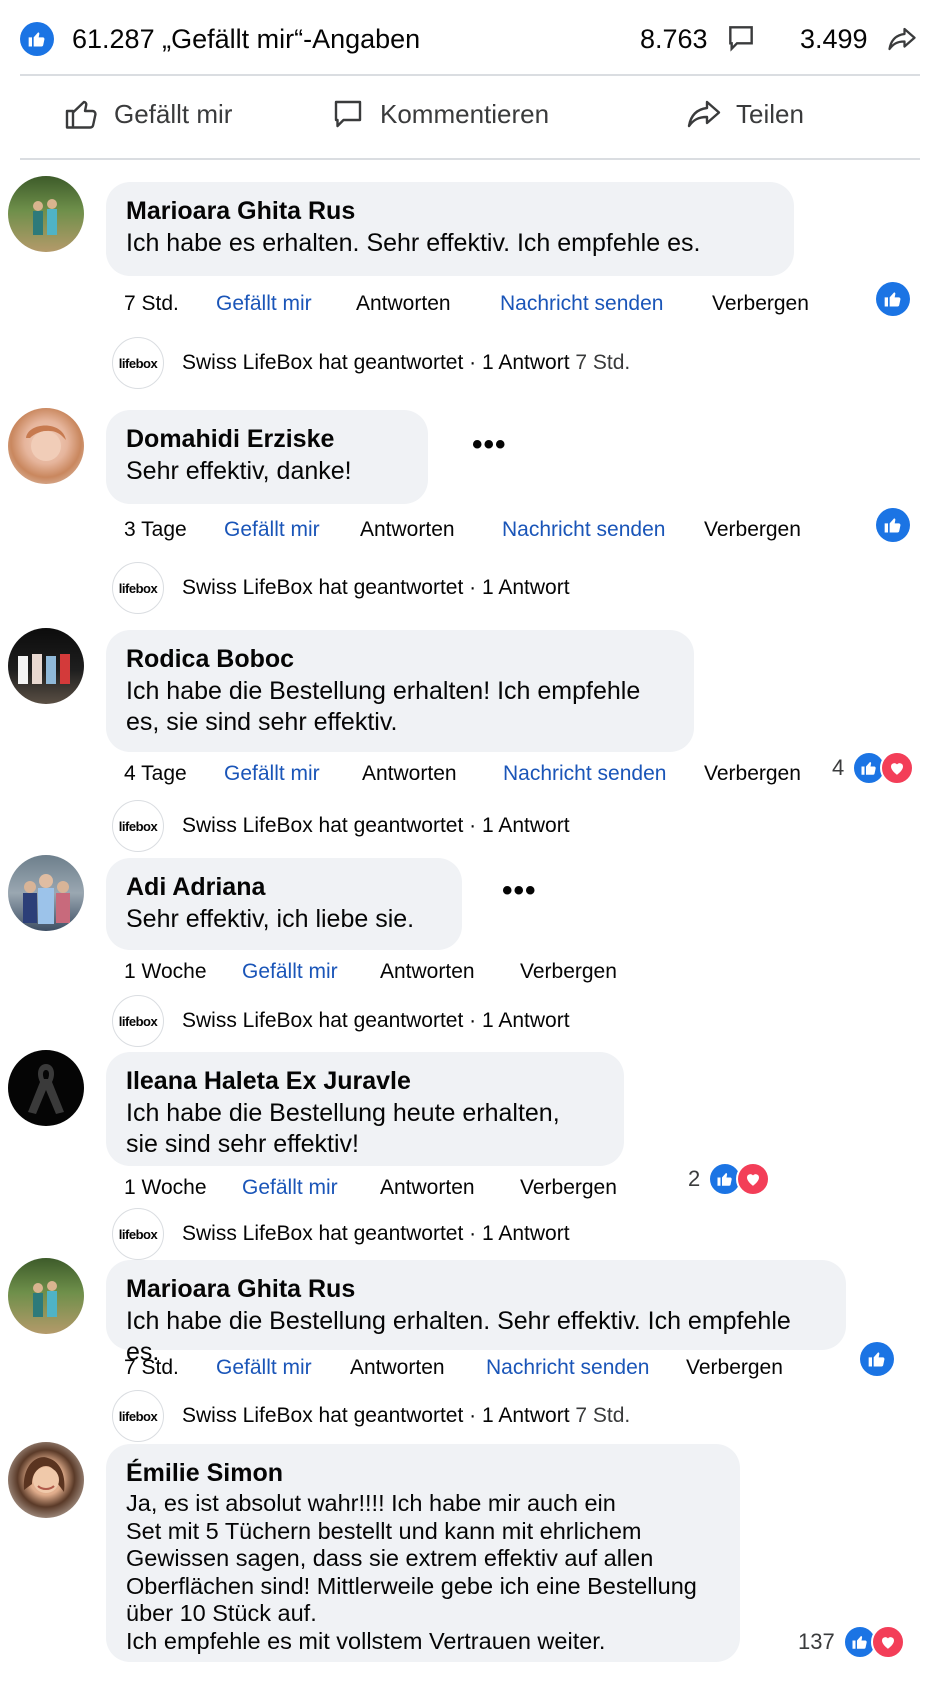  Describe the element at coordinates (694, 1178) in the screenshot. I see `reactions-count: 2` at that location.